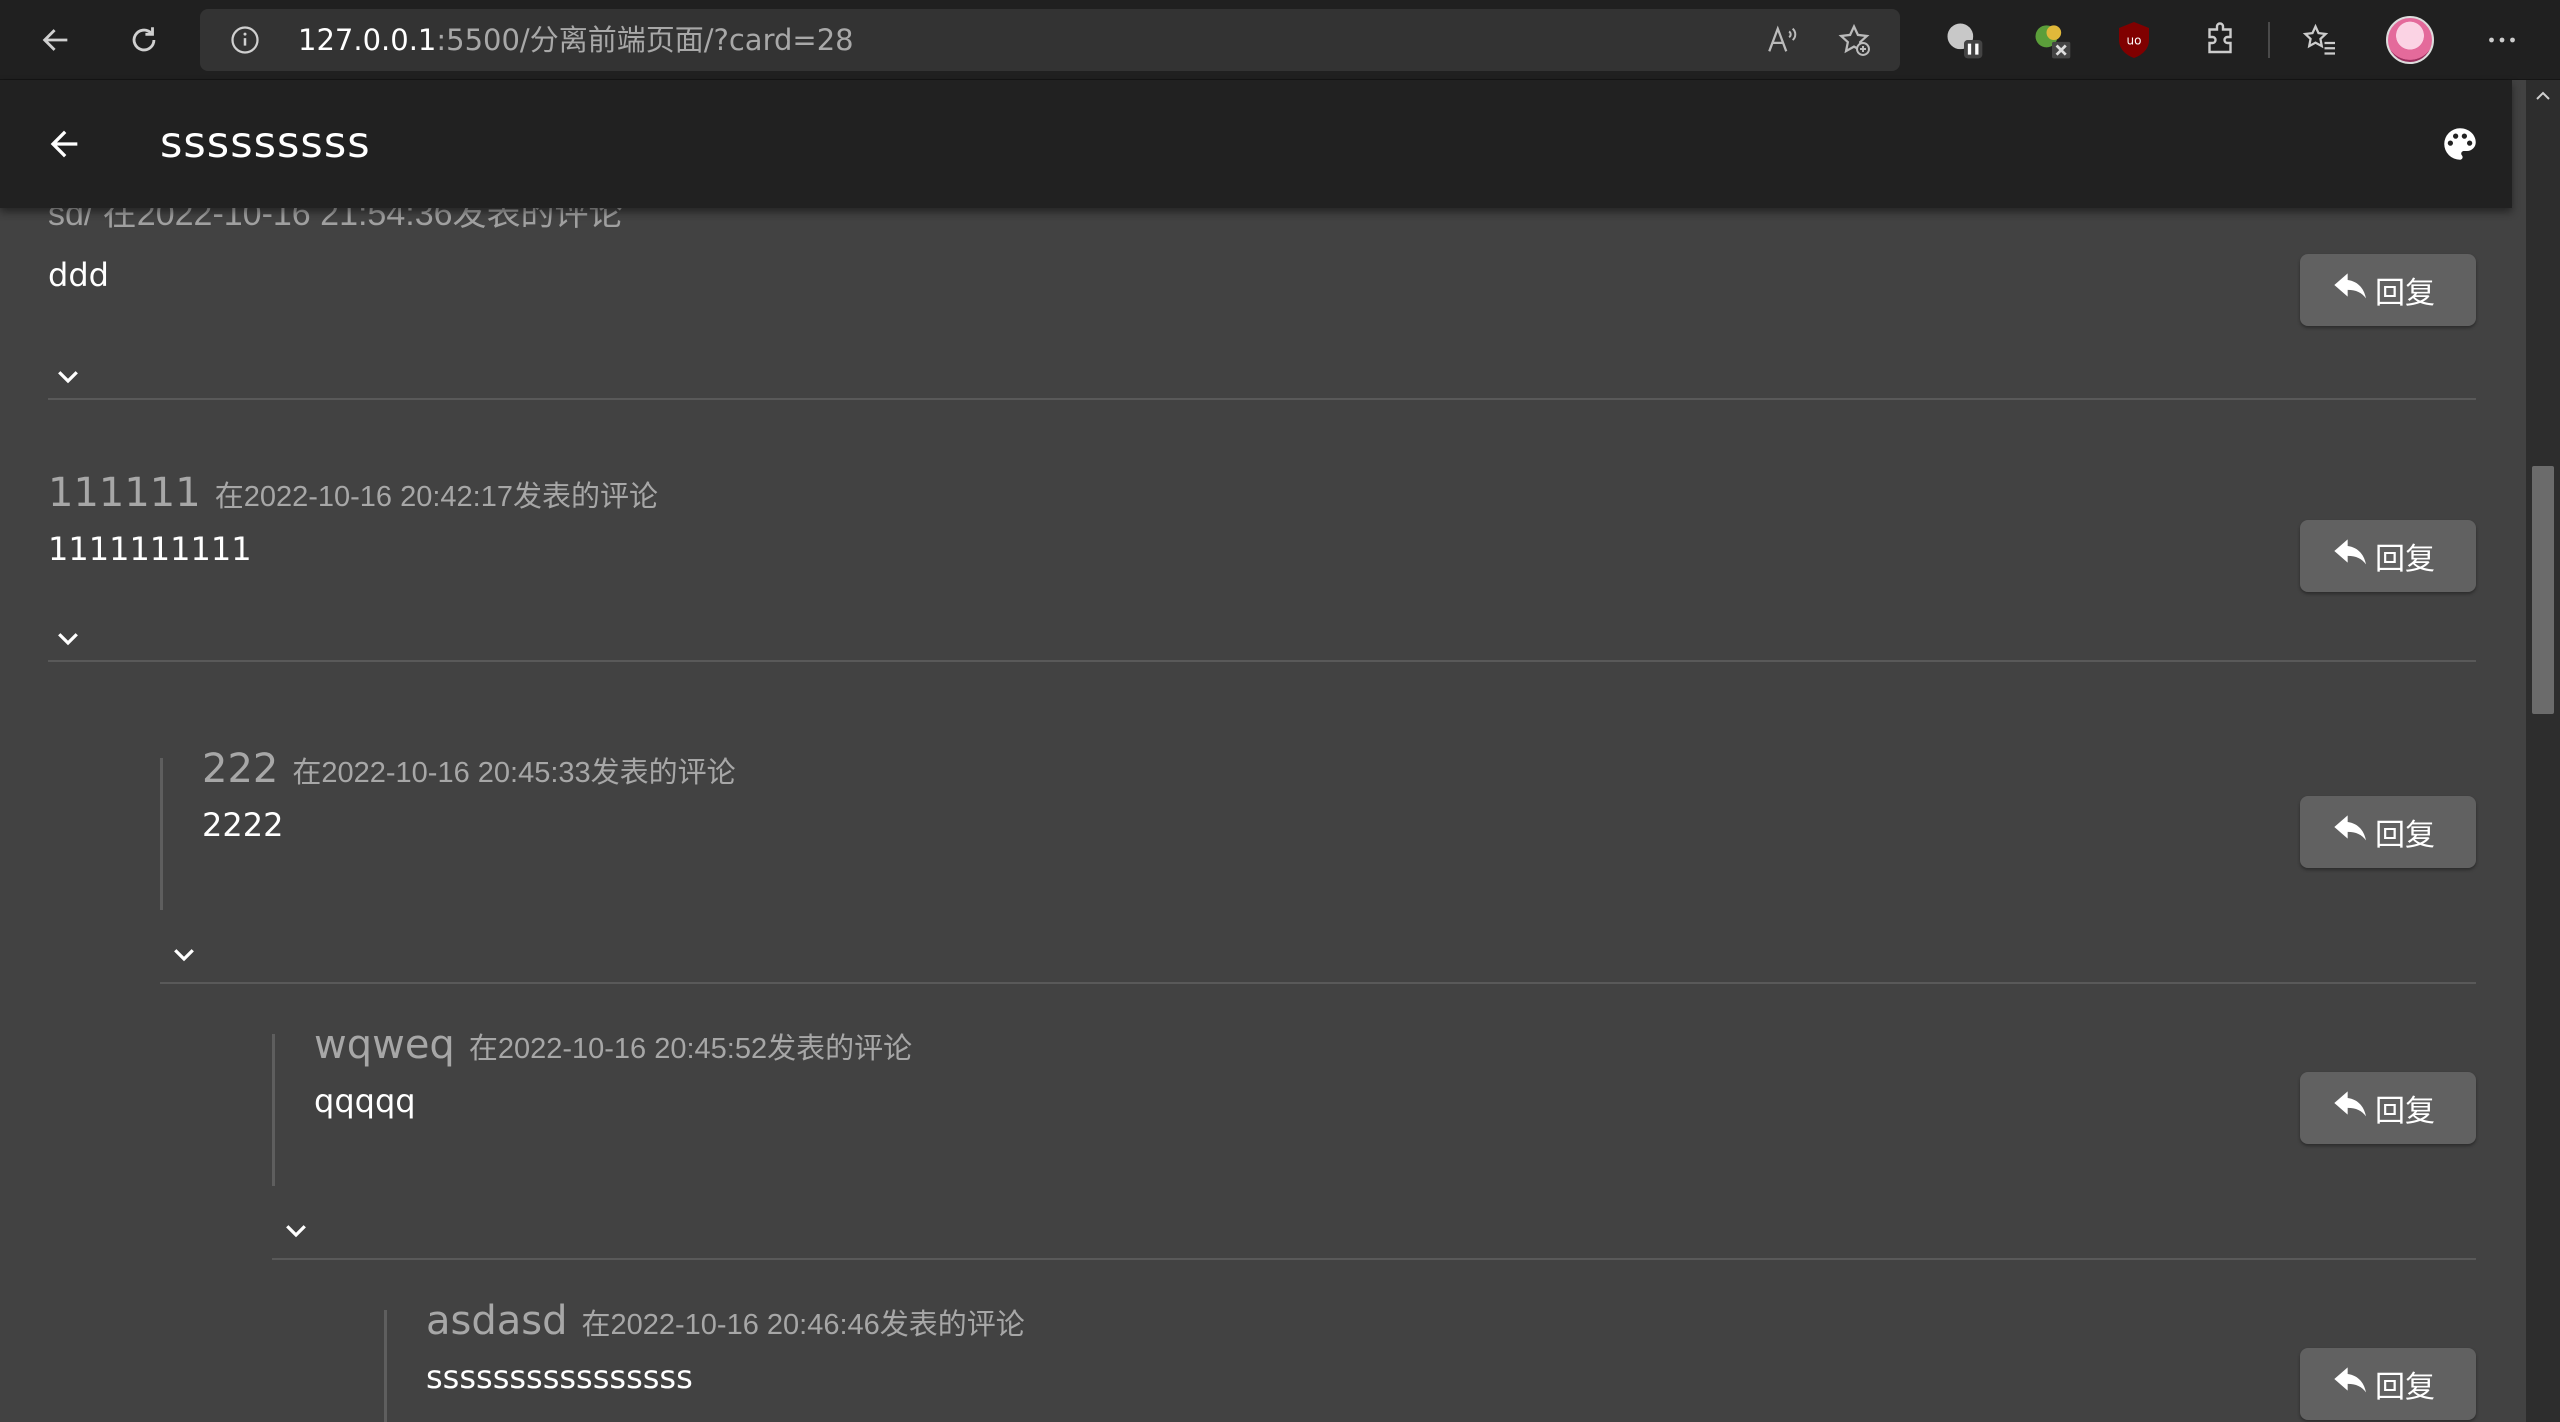 The image size is (2560, 1422). I want to click on add-favorite-icon, so click(1854, 40).